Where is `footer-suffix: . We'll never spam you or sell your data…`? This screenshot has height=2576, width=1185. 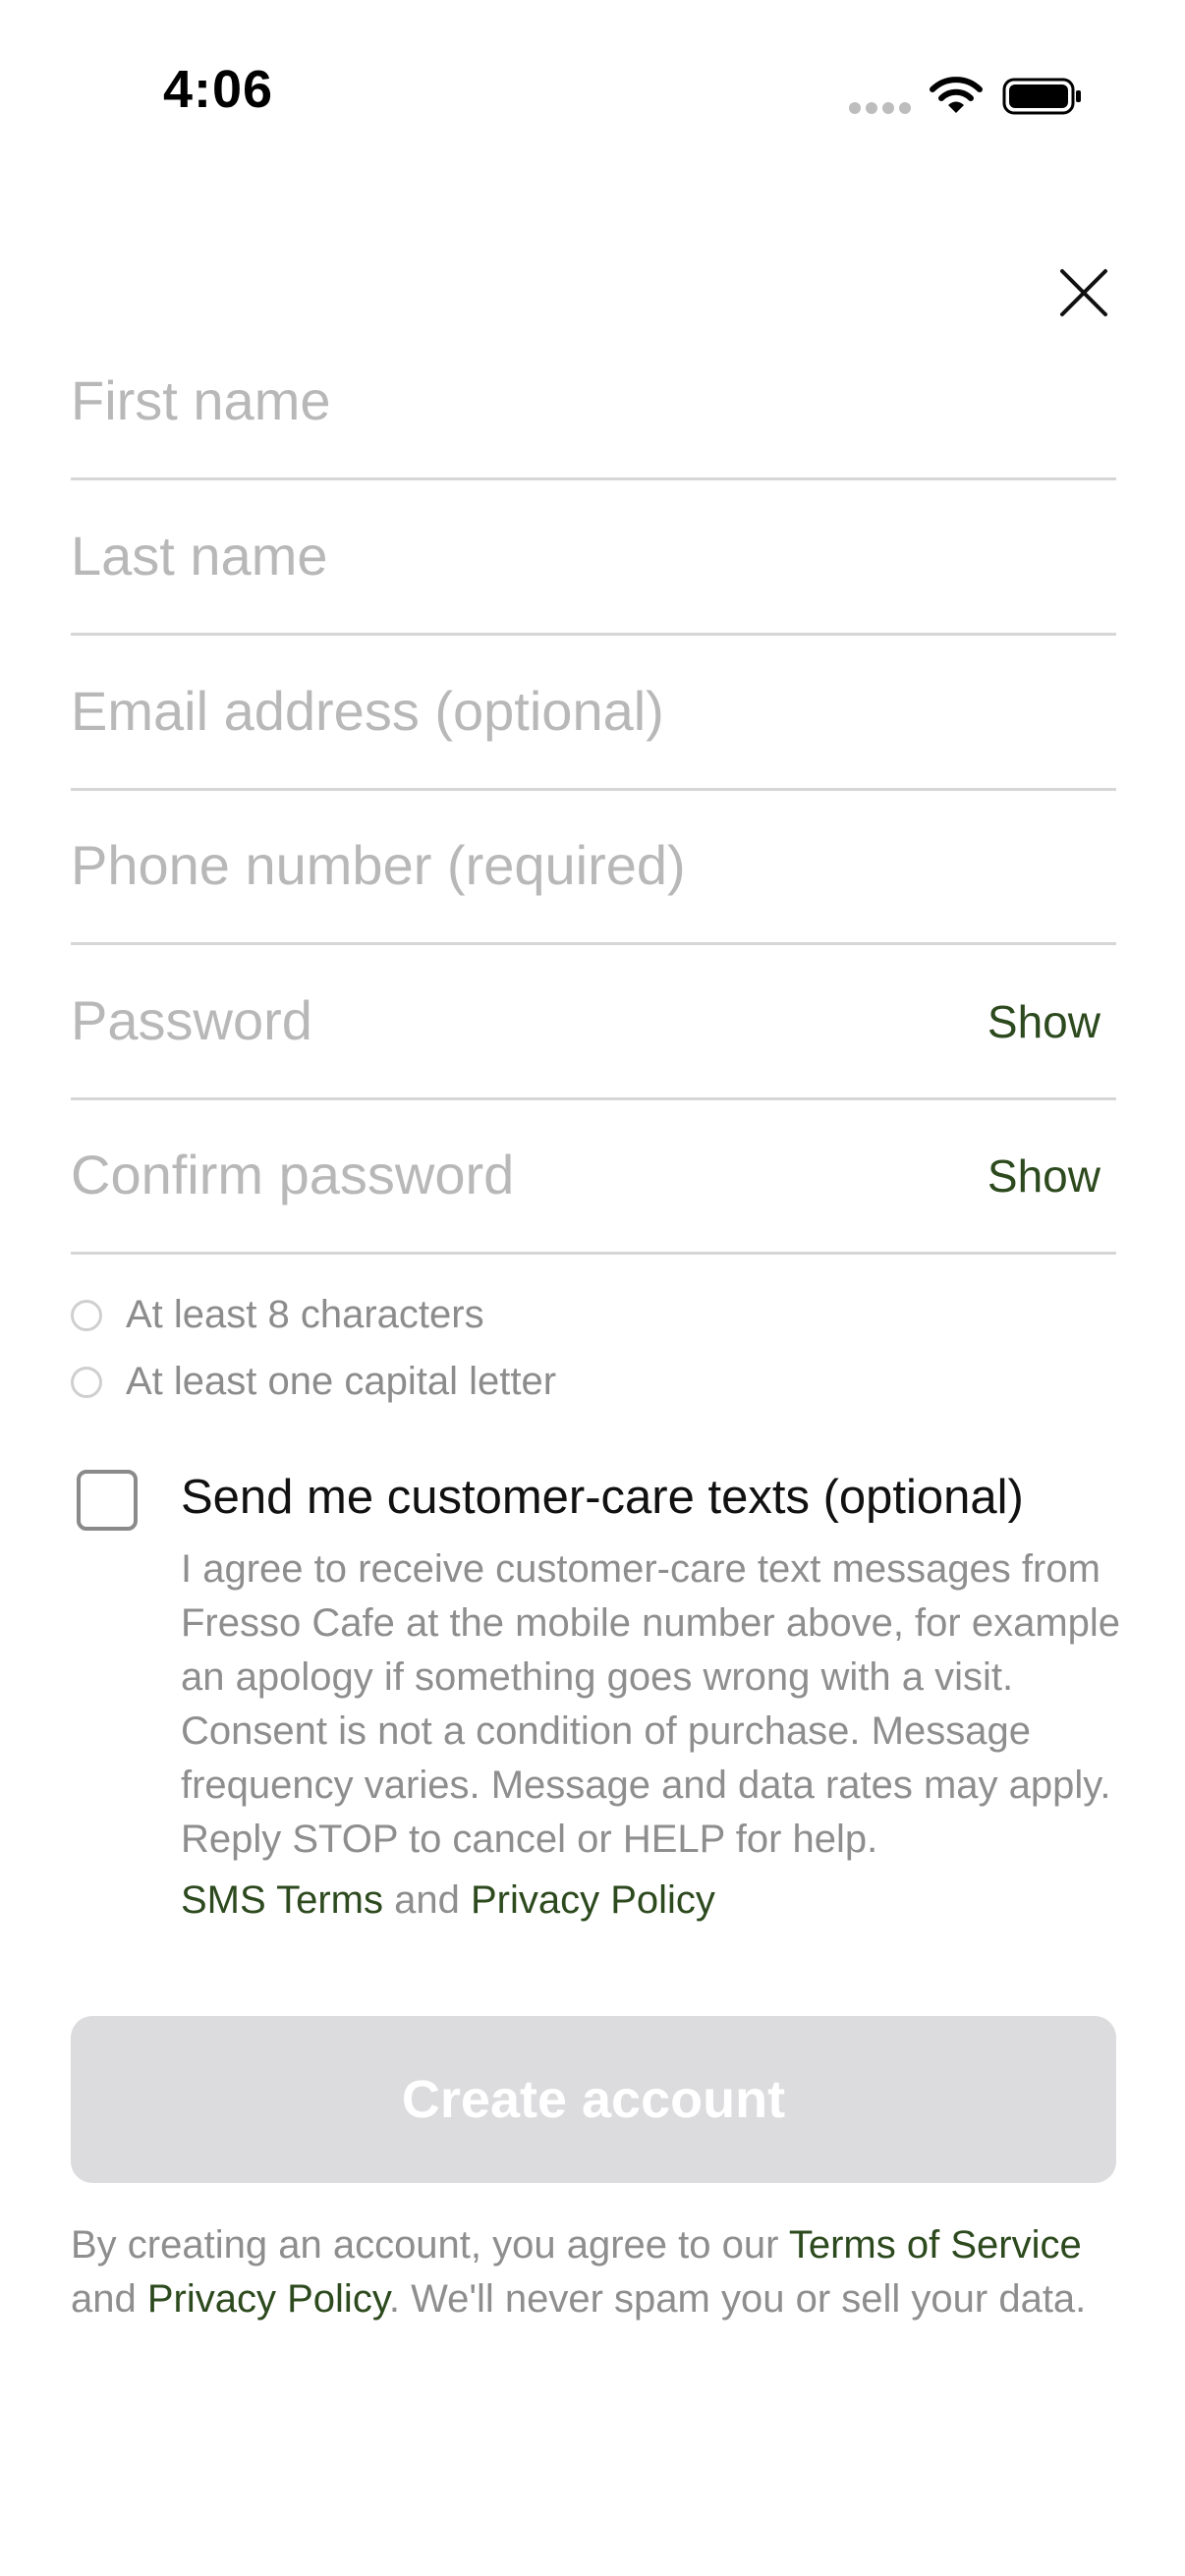 footer-suffix: . We'll never spam you or sell your data… is located at coordinates (738, 2299).